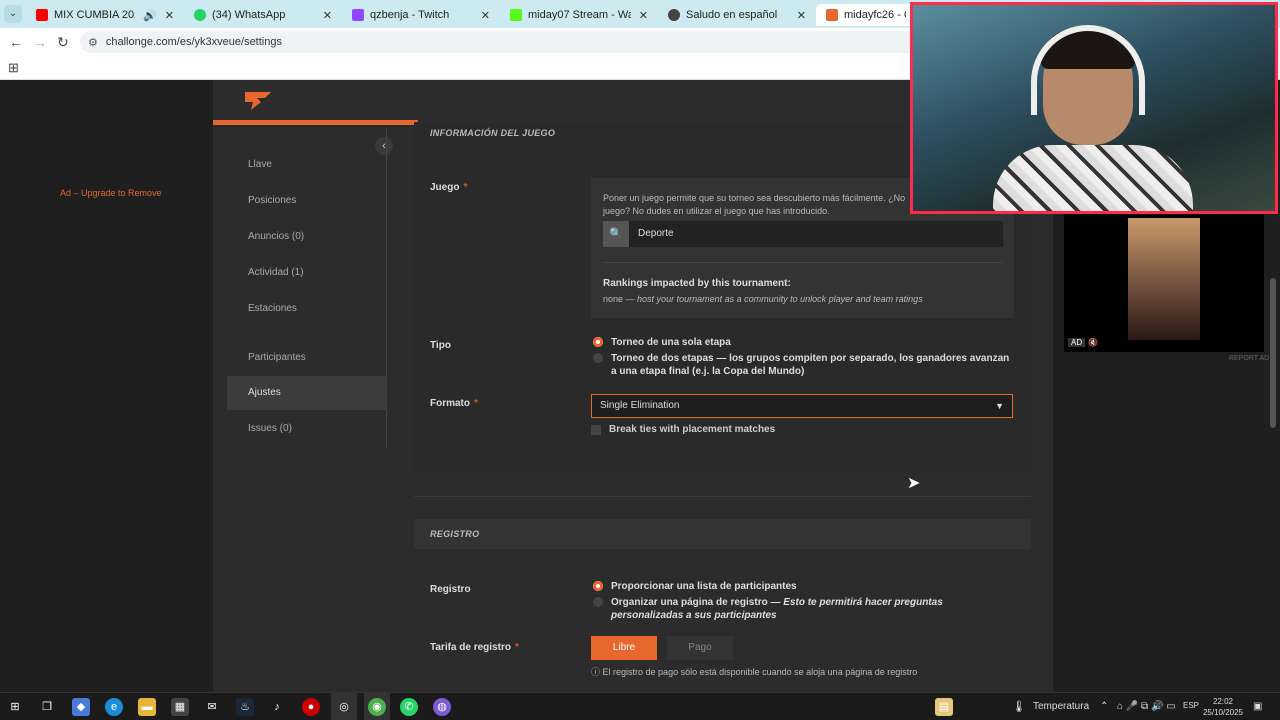 This screenshot has height=720, width=1280. Describe the element at coordinates (875, 15) in the screenshot. I see `tab-label: midayfc26 - Challon` at that location.